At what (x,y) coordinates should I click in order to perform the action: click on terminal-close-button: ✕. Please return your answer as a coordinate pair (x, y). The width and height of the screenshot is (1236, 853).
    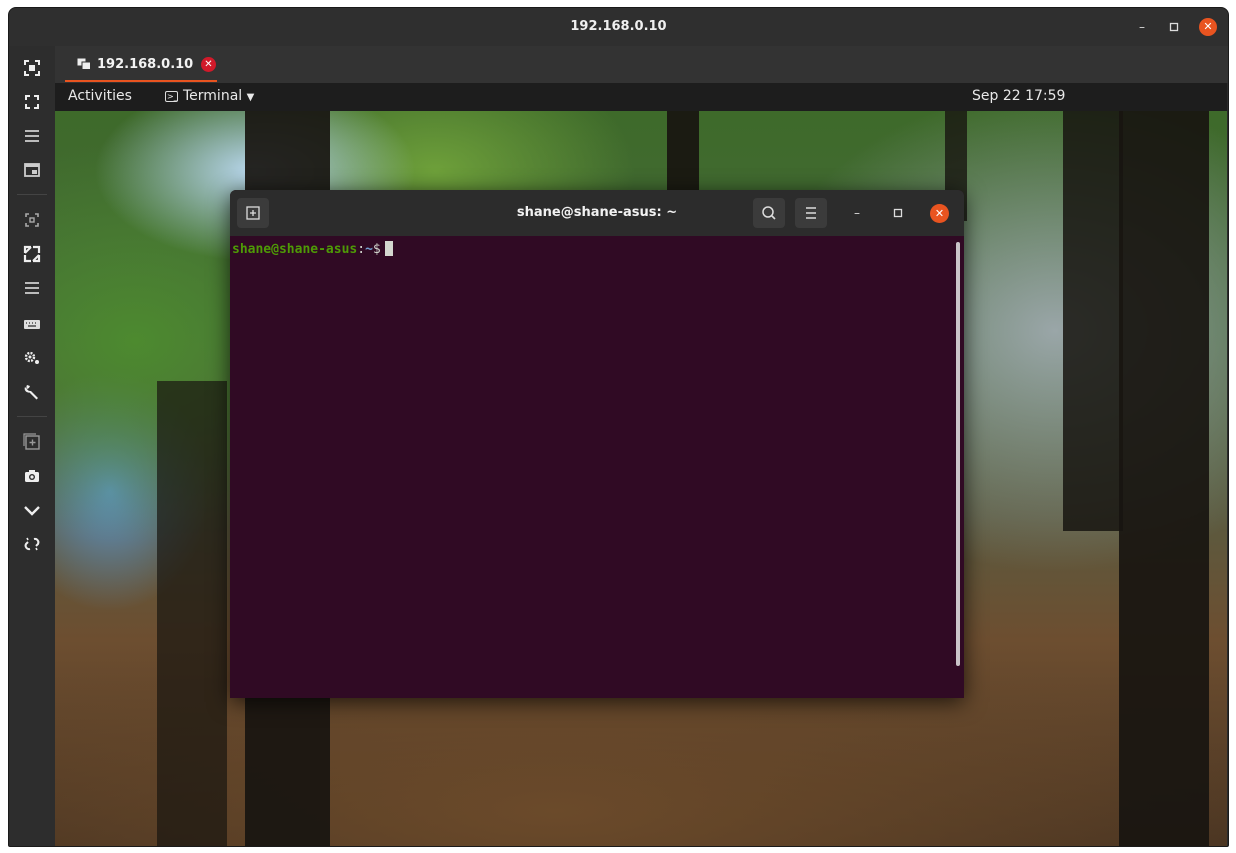
    Looking at the image, I should click on (939, 213).